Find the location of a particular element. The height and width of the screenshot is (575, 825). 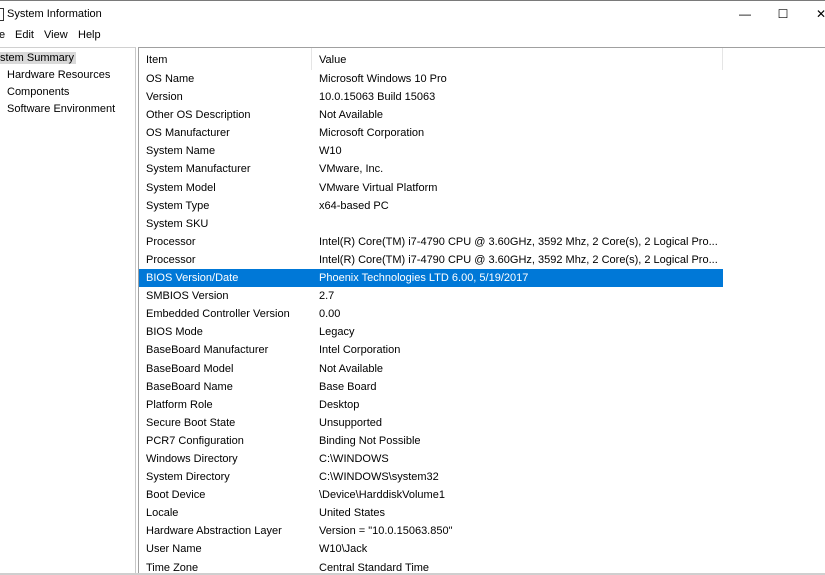

column-header-filler is located at coordinates (774, 59).